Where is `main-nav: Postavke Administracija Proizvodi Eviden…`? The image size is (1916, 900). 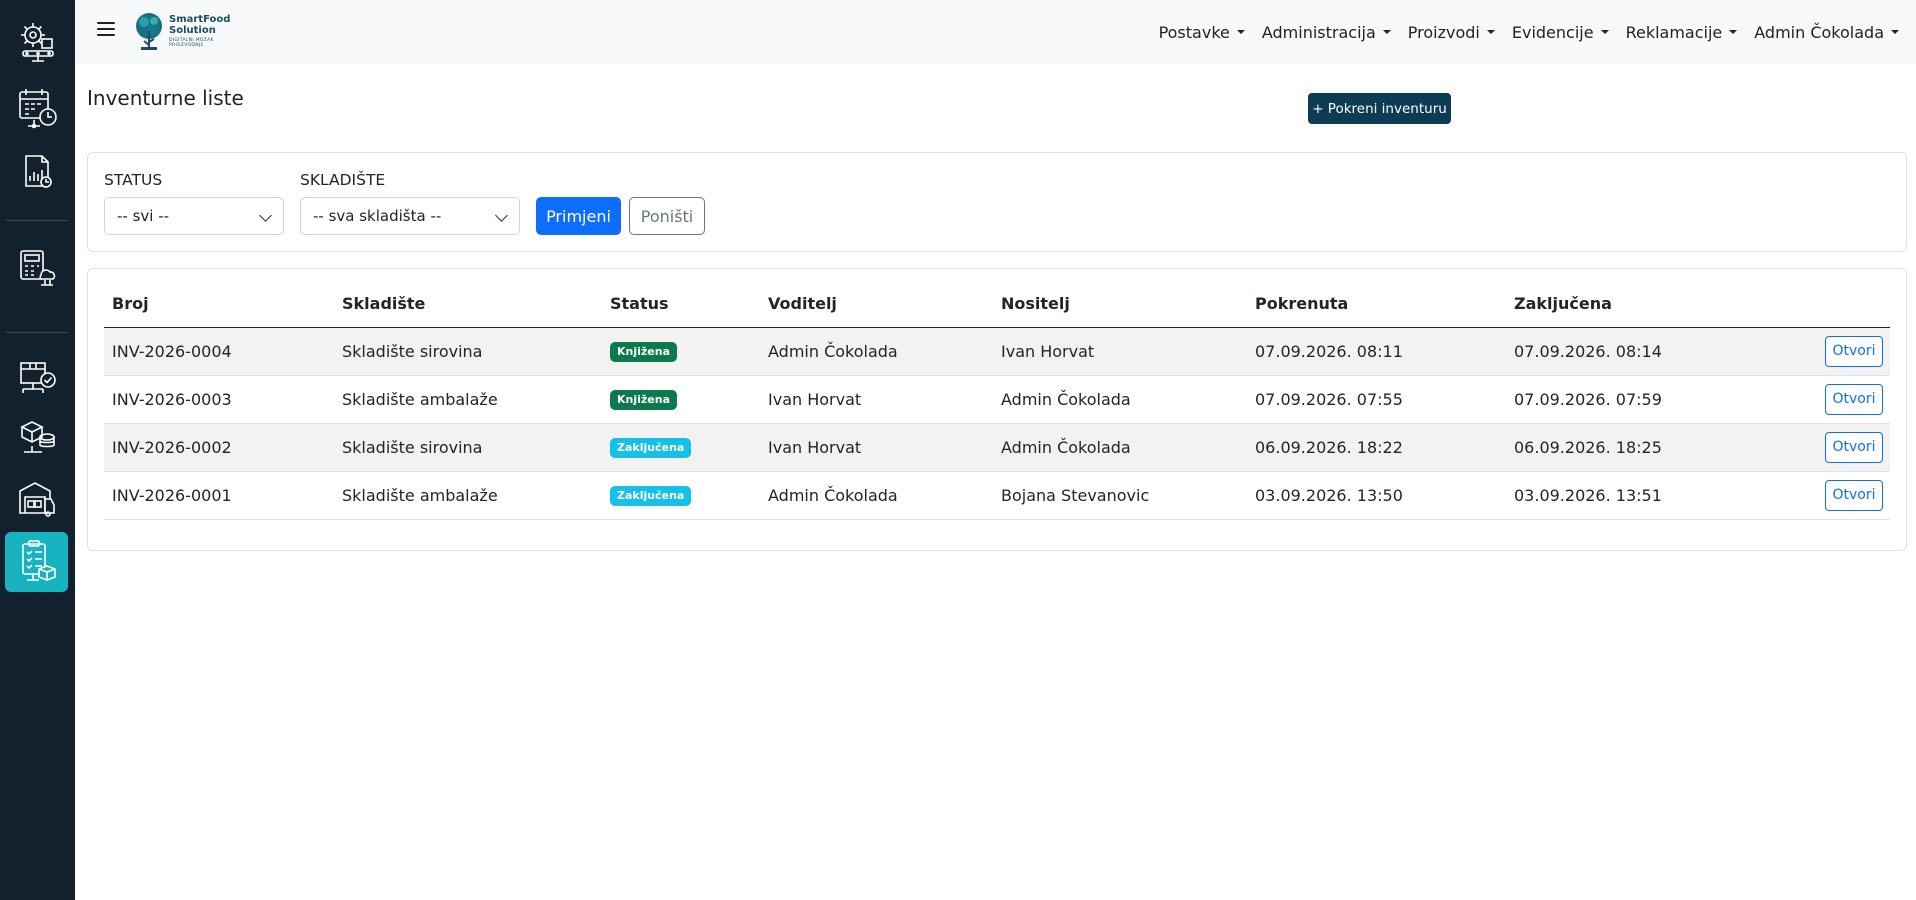 main-nav: Postavke Administracija Proizvodi Eviden… is located at coordinates (1537, 32).